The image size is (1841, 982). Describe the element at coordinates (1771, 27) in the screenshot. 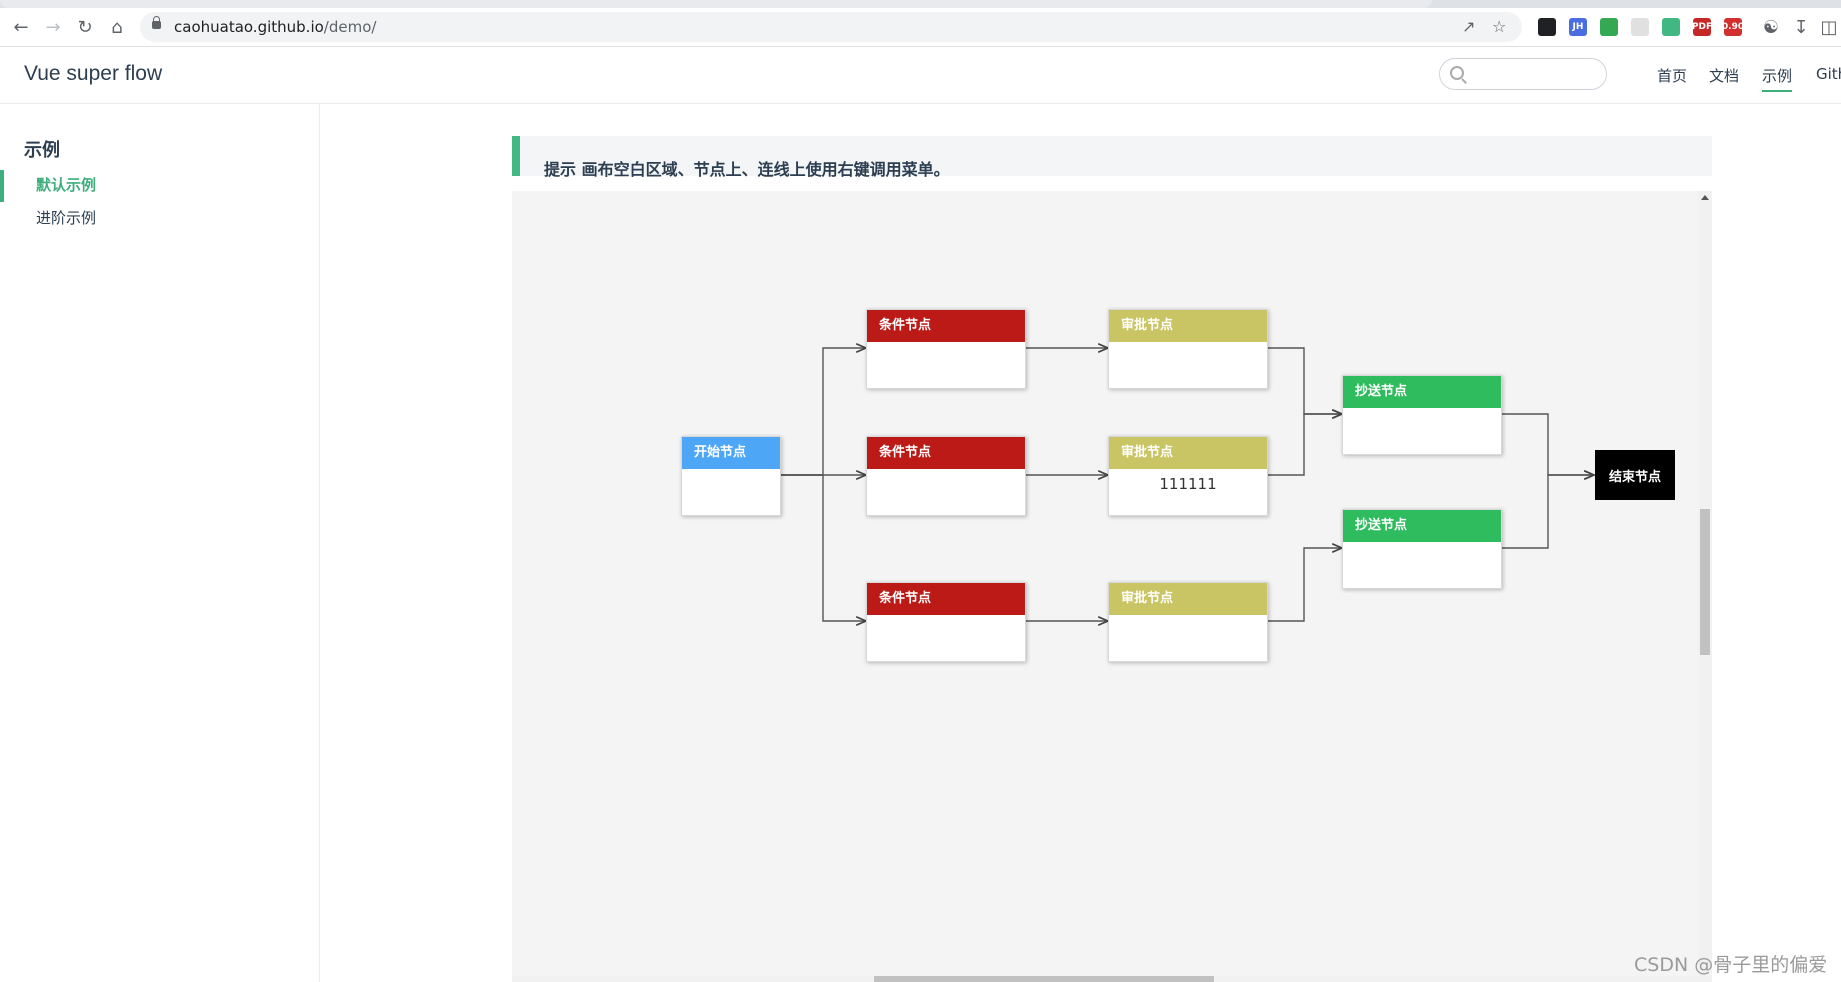

I see `extensions-puzzle-icon: ☯` at that location.